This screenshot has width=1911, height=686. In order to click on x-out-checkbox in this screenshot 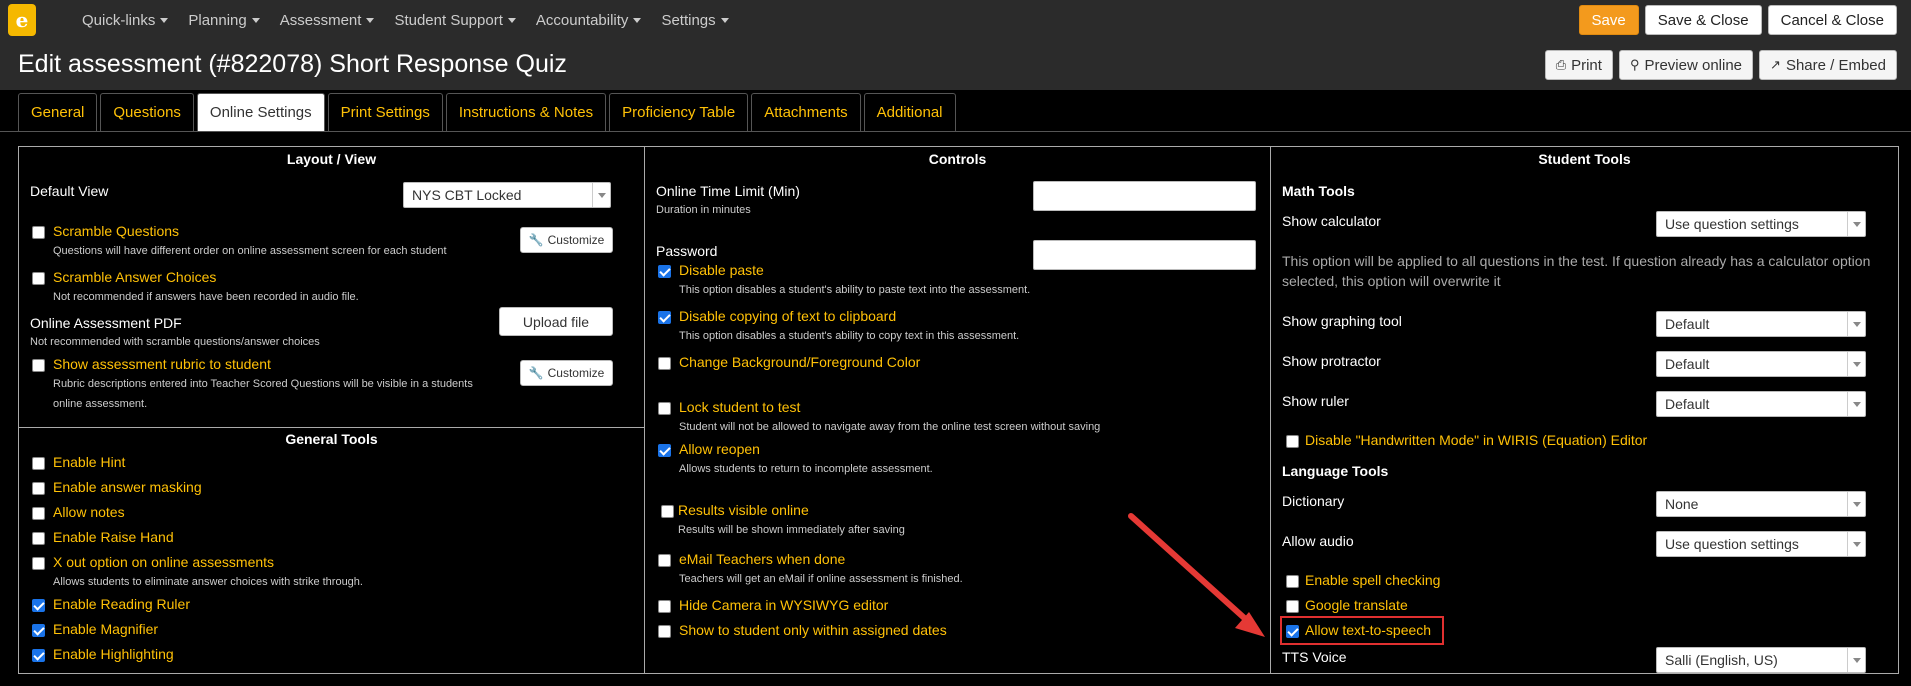, I will do `click(38, 563)`.